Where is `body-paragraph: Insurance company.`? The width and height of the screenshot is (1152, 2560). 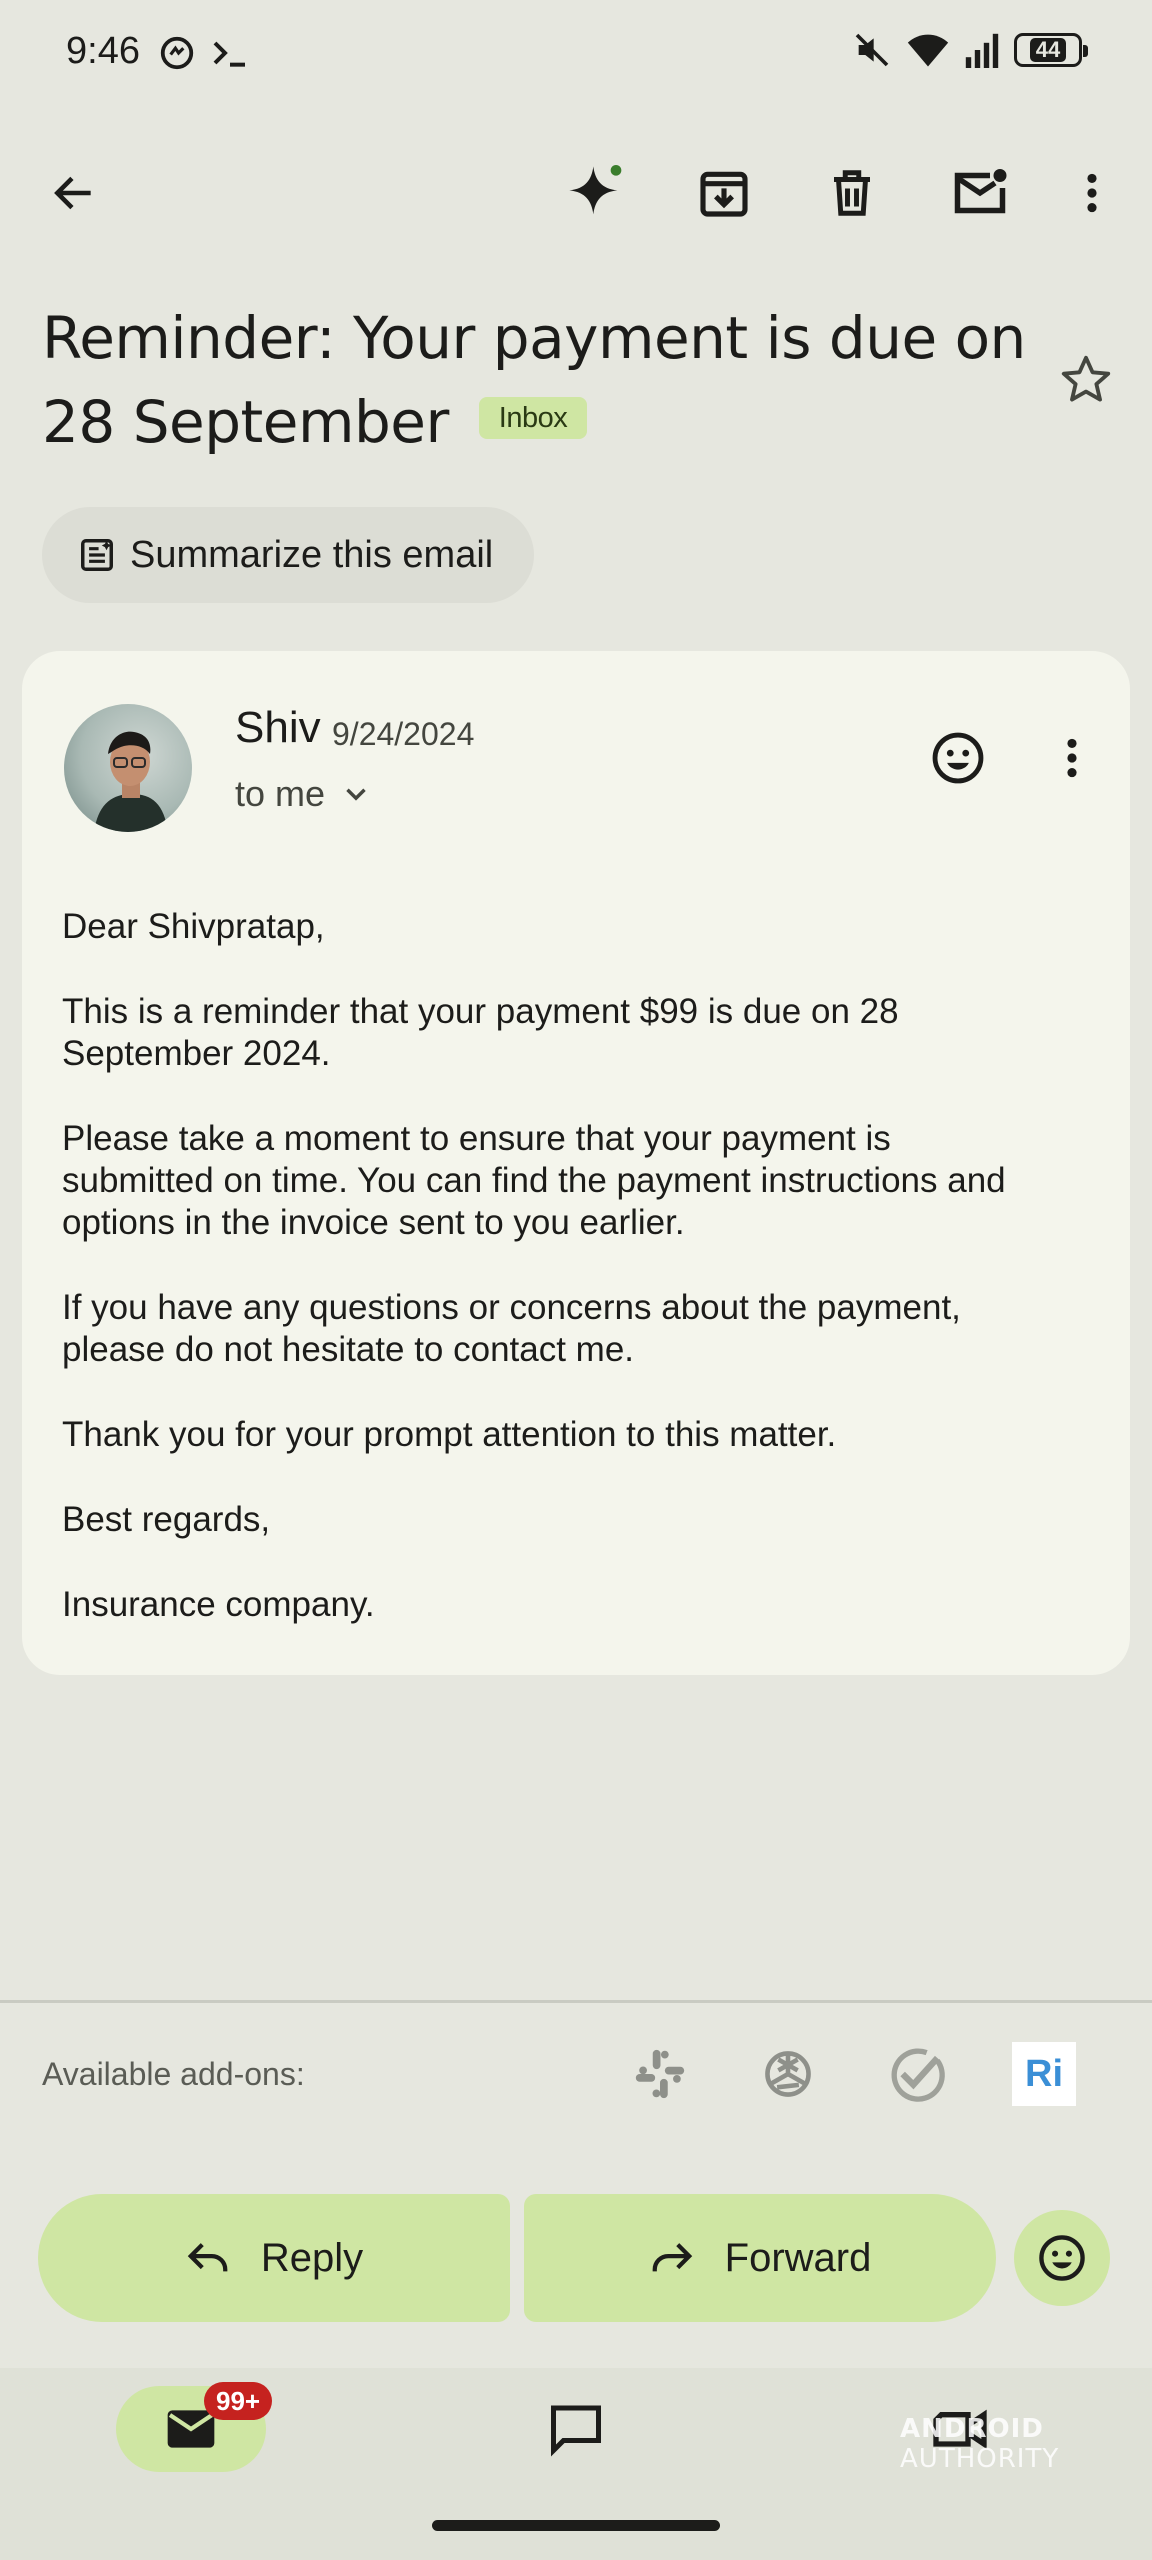
body-paragraph: Insurance company. is located at coordinates (218, 1604).